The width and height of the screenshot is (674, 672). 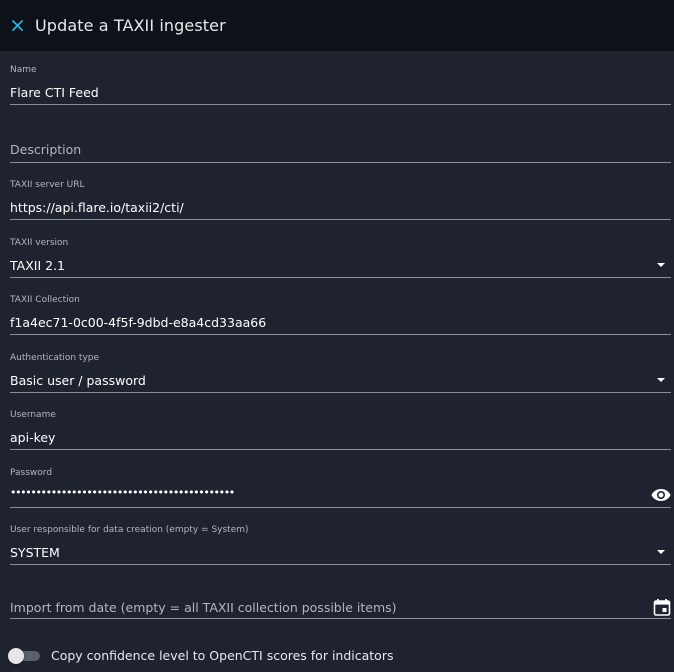 What do you see at coordinates (55, 358) in the screenshot?
I see `auth-type-label: Authentication type` at bounding box center [55, 358].